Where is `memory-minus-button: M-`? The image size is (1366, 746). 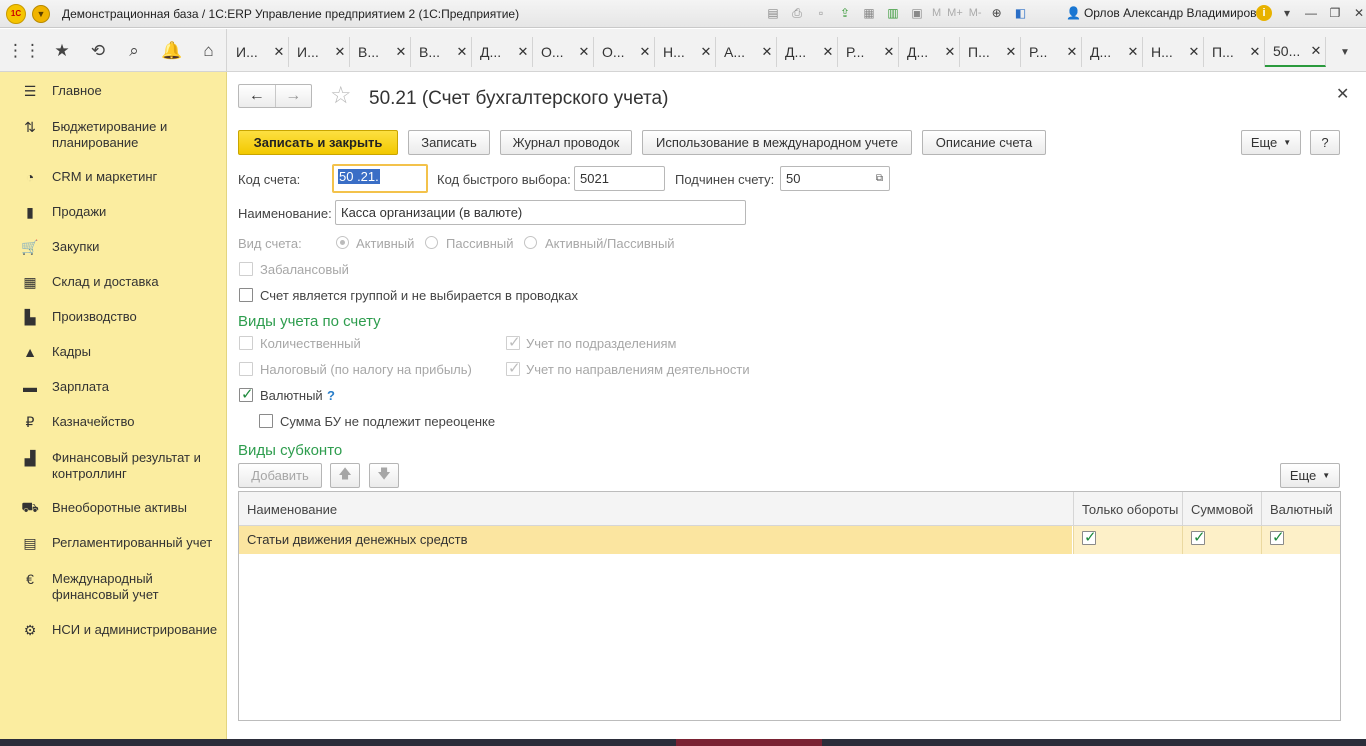
memory-minus-button: M- is located at coordinates (975, 13).